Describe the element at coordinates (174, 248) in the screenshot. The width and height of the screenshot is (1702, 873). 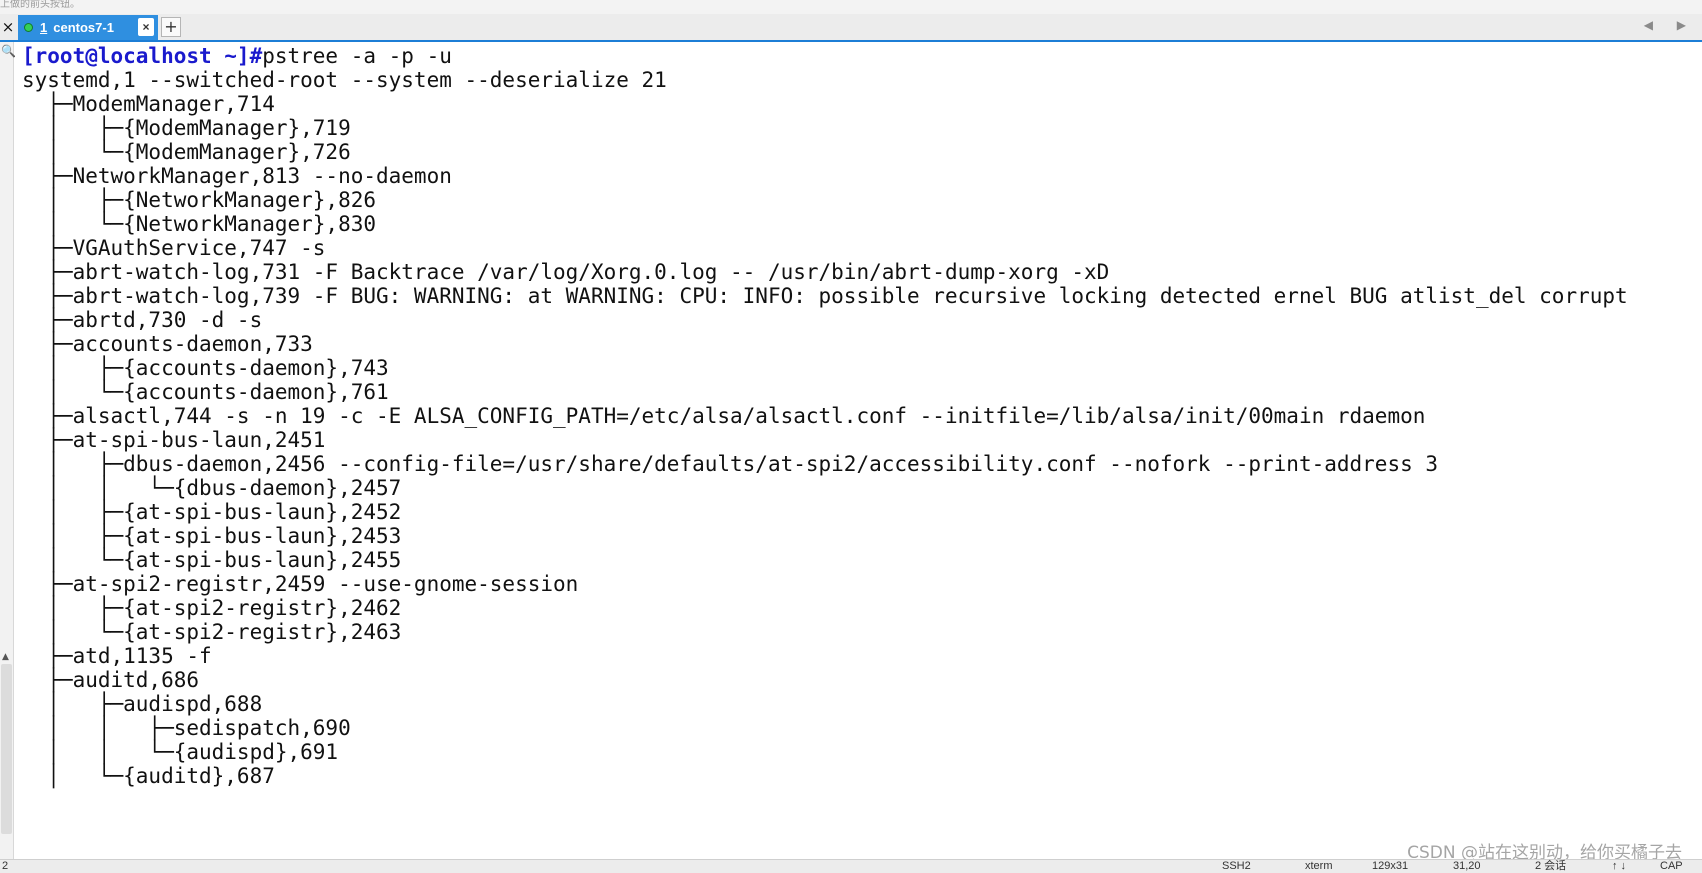
I see `output-line: ├─VGAuthService,747 -s` at that location.